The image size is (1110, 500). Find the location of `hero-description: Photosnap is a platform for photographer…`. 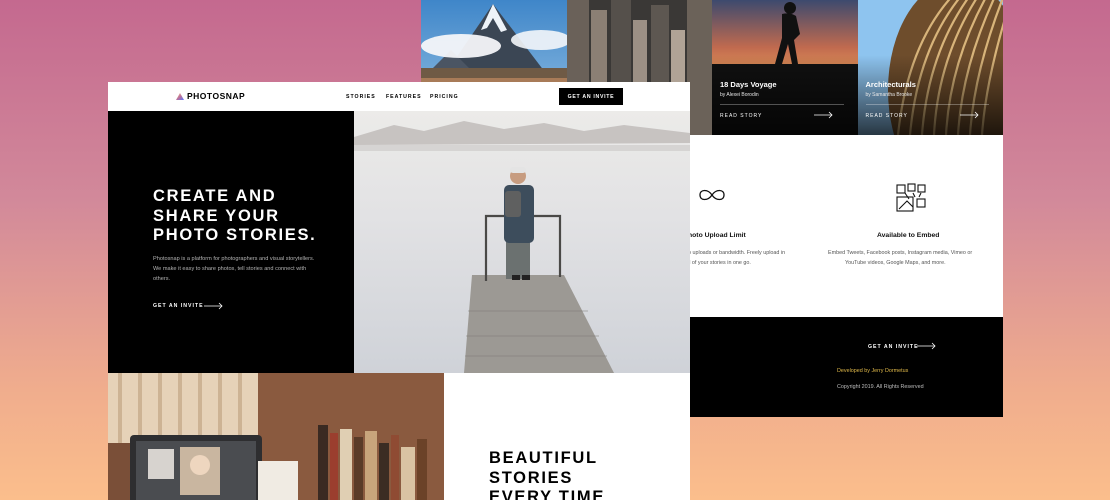

hero-description: Photosnap is a platform for photographer… is located at coordinates (234, 269).